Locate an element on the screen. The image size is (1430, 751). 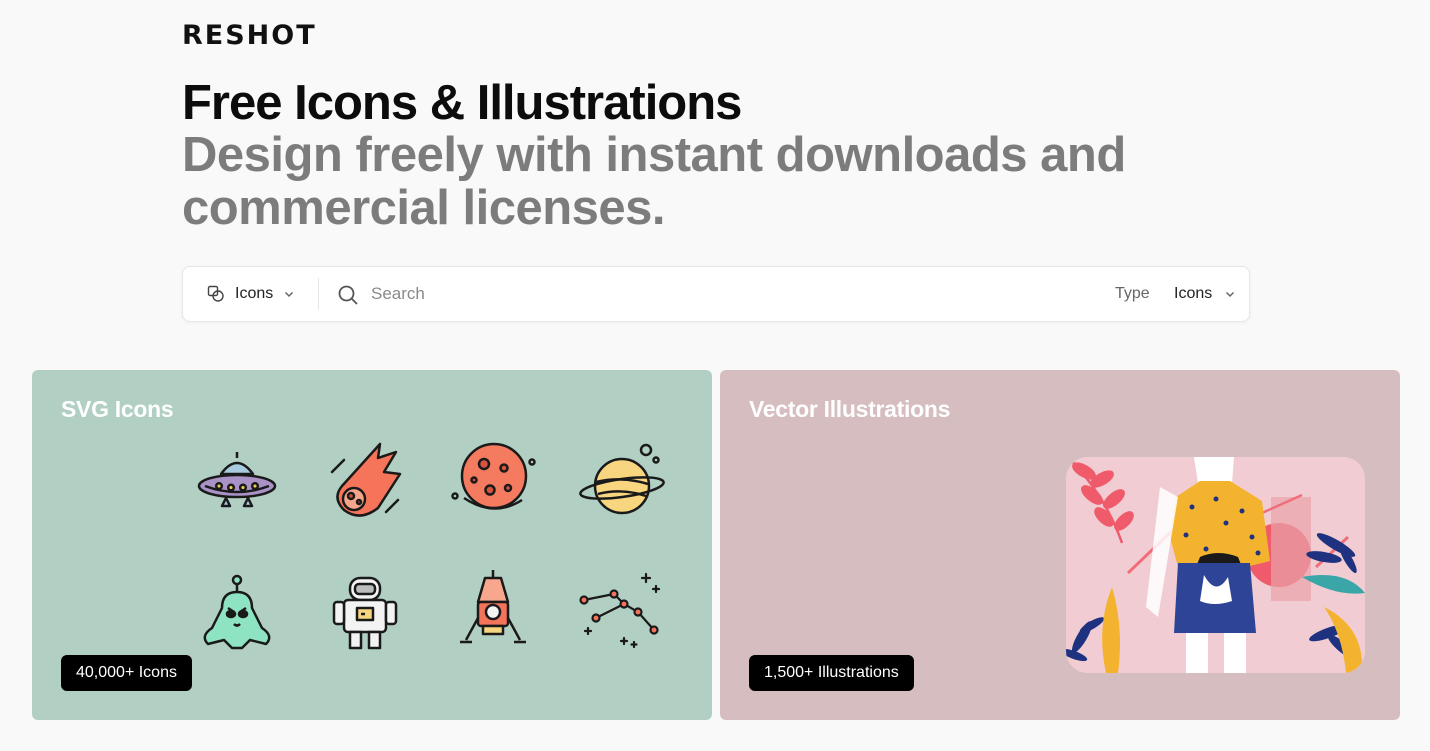
illustrations-count-badge: 1,500+ Illustrations is located at coordinates (831, 673).